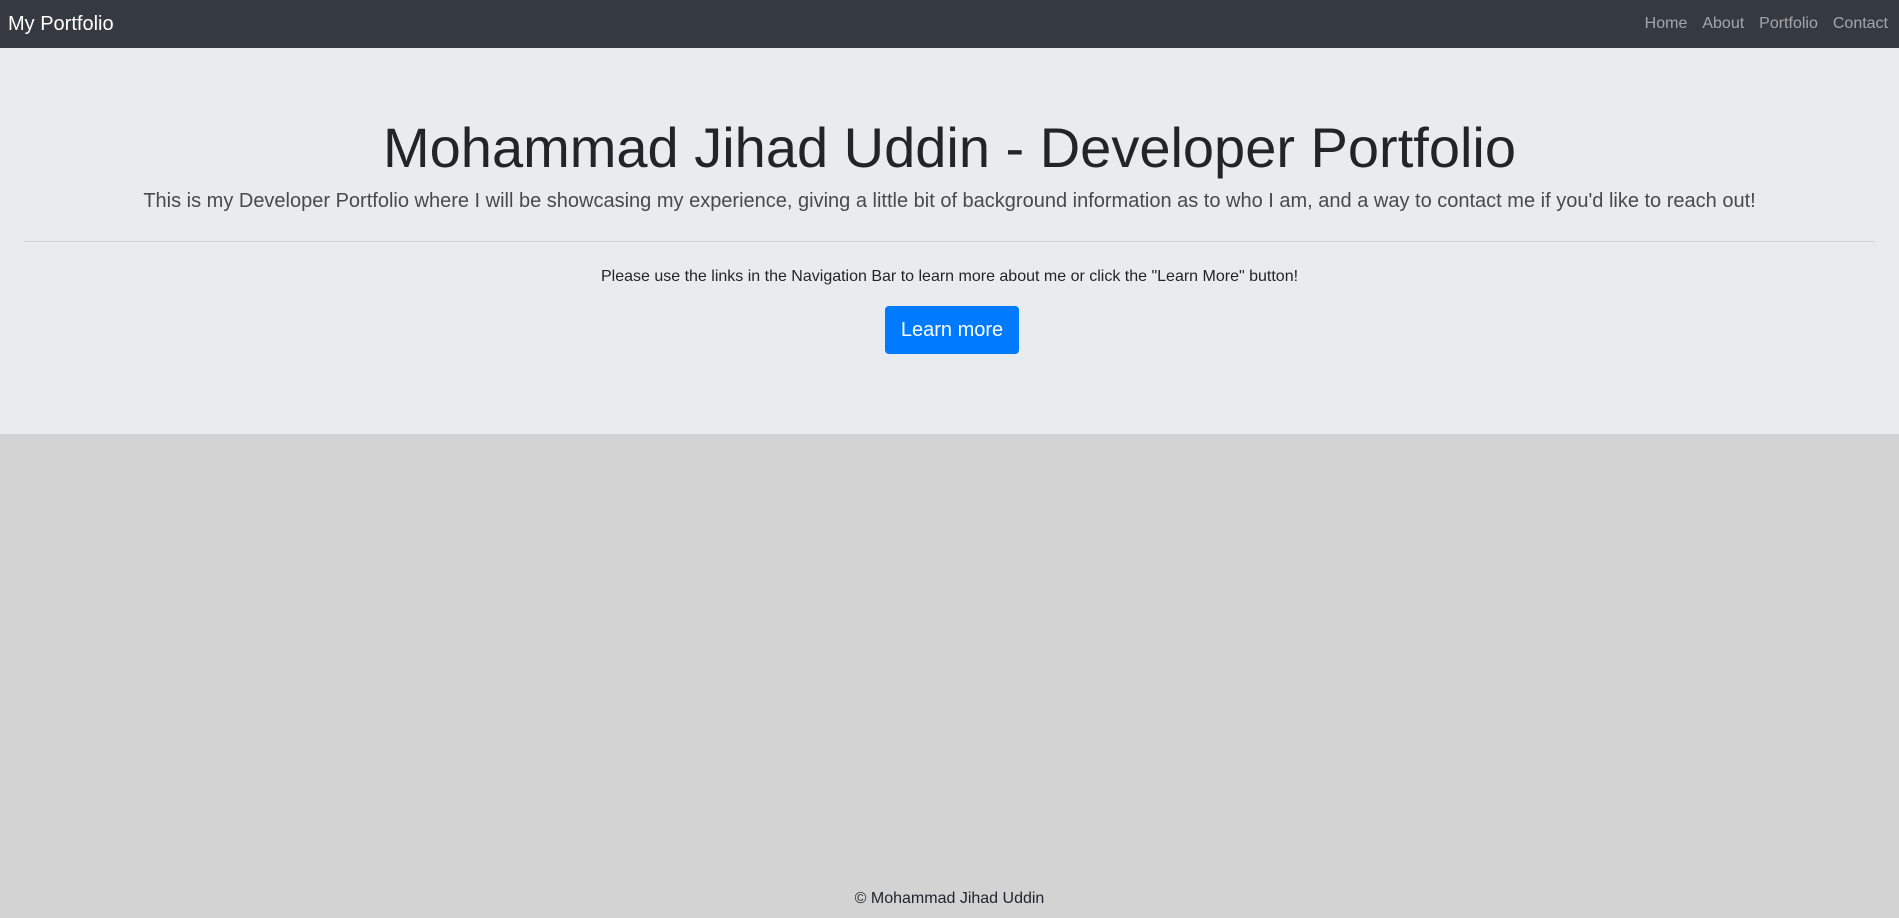 Image resolution: width=1899 pixels, height=918 pixels. What do you see at coordinates (1723, 24) in the screenshot?
I see `nav-link-about: About` at bounding box center [1723, 24].